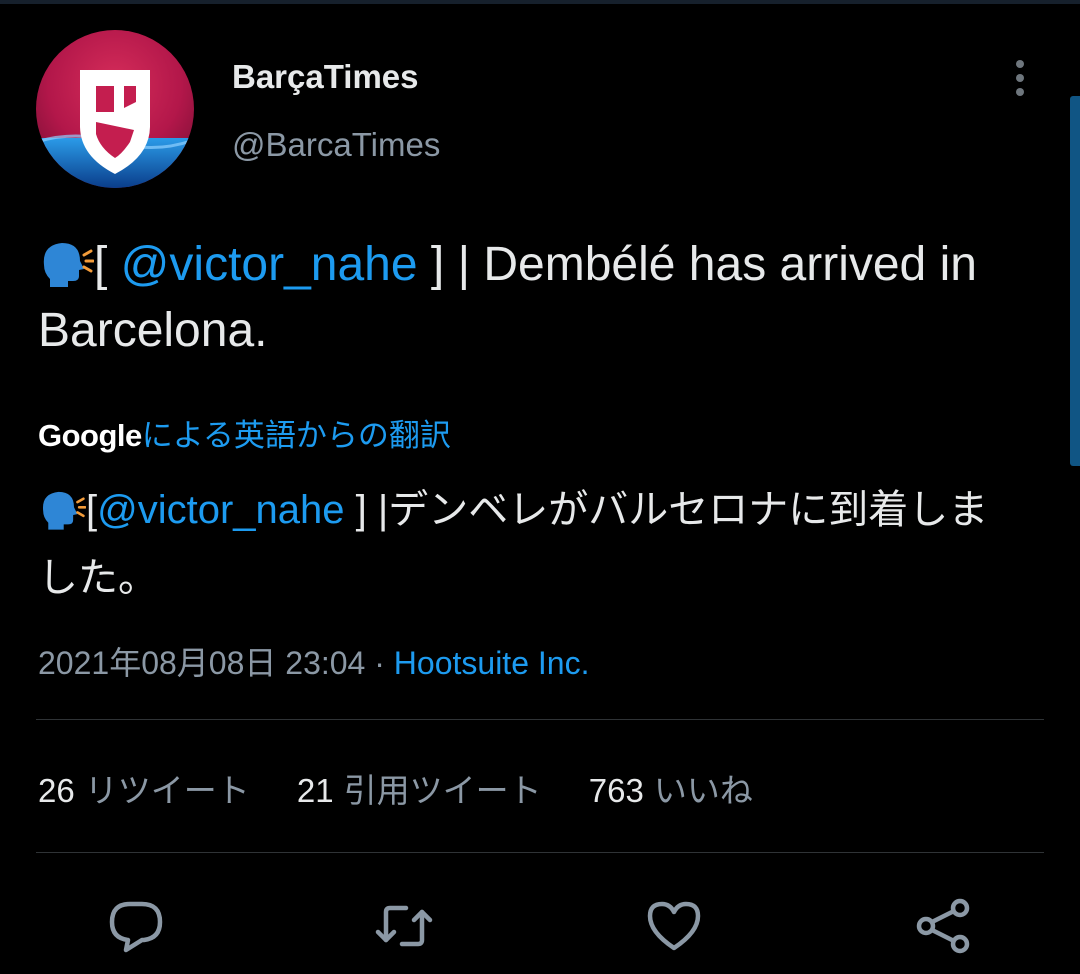 The image size is (1080, 974). What do you see at coordinates (325, 77) in the screenshot?
I see `display-name: BarçaTimes` at bounding box center [325, 77].